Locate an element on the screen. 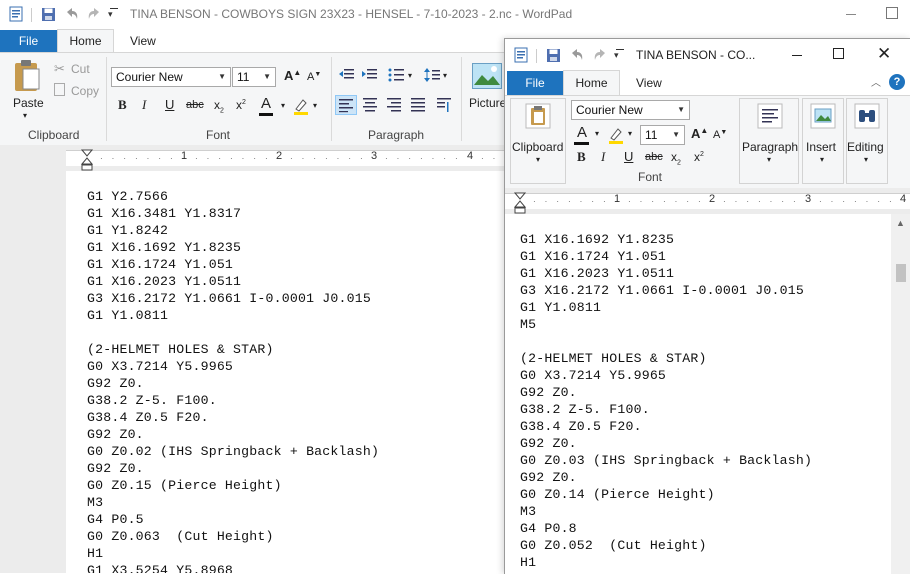 The height and width of the screenshot is (574, 910). font-group-label: Font is located at coordinates (650, 177).